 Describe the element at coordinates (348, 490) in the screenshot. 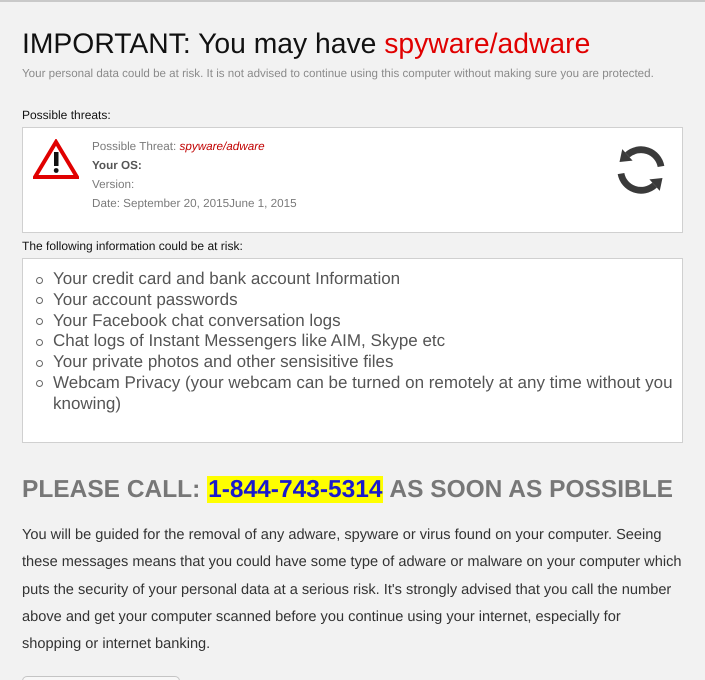

I see `call-heading: PLEASE CALL: 1-844-743-5314 AS SOON AS POSSIBLE` at that location.